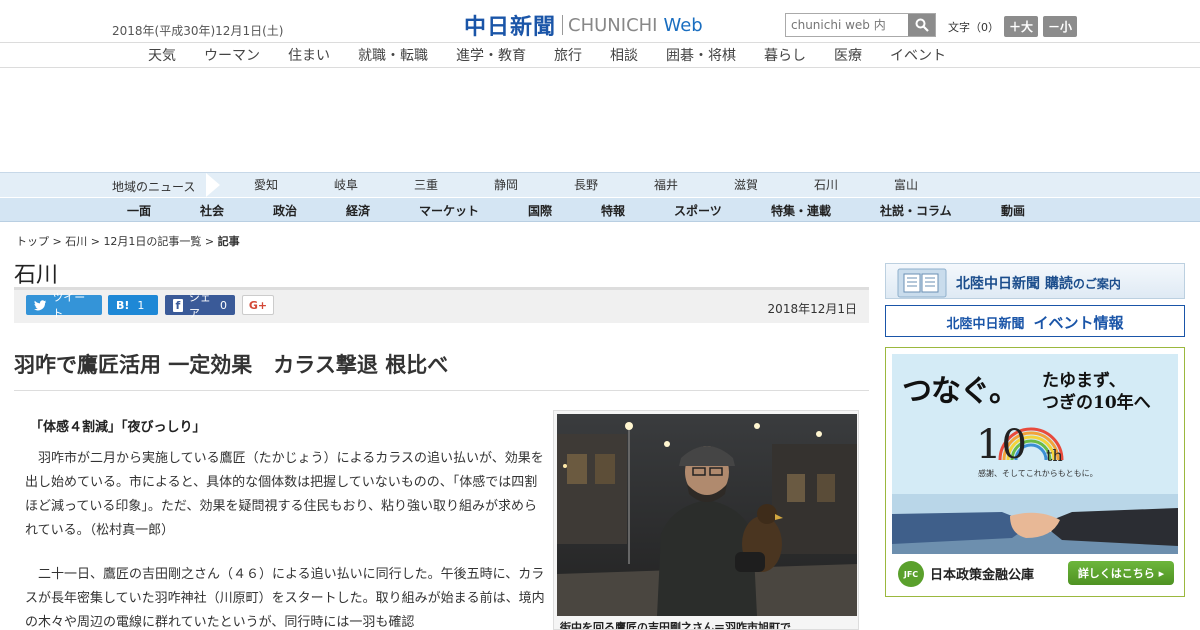 Image resolution: width=1200 pixels, height=630 pixels. I want to click on ad-anniversary-suffix: th, so click(1054, 455).